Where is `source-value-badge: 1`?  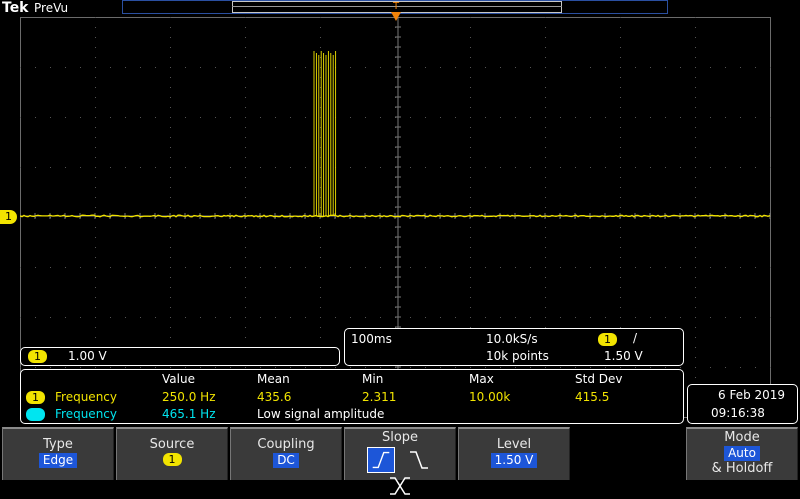 source-value-badge: 1 is located at coordinates (172, 459).